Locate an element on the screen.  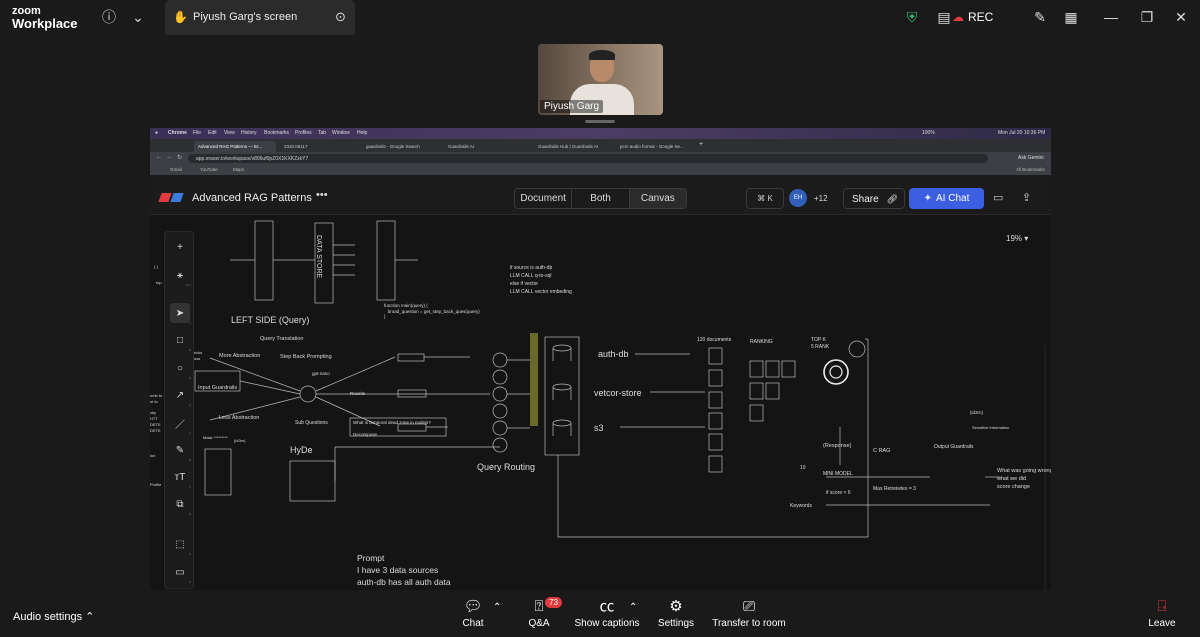
node-translation is located at coordinates (308, 394).